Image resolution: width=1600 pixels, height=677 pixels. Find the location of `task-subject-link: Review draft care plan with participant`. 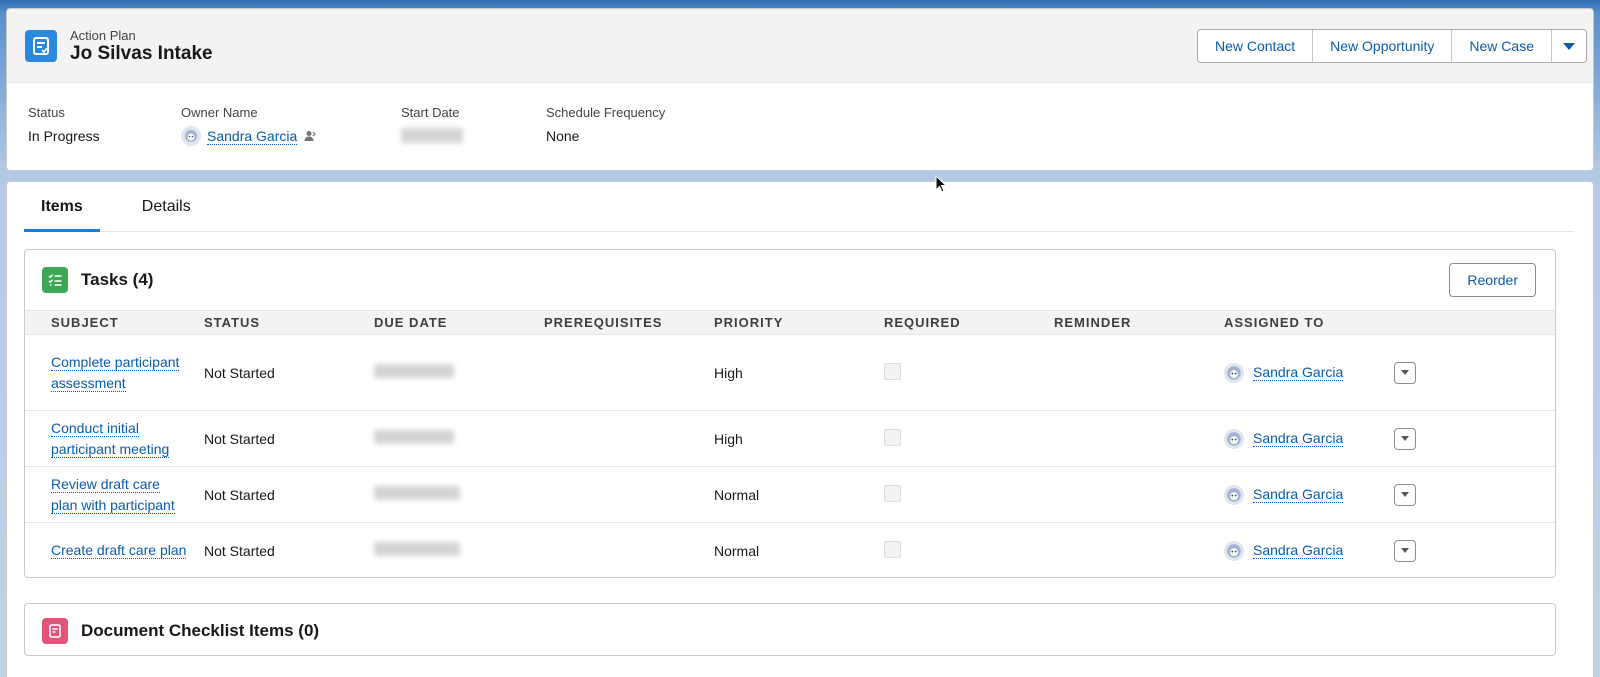

task-subject-link: Review draft care plan with participant is located at coordinates (113, 495).